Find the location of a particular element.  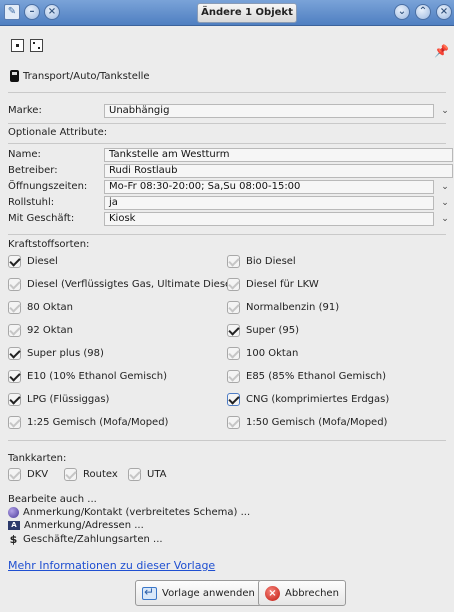

fuel-checkbox-diesel: Diesel is located at coordinates (33, 261).